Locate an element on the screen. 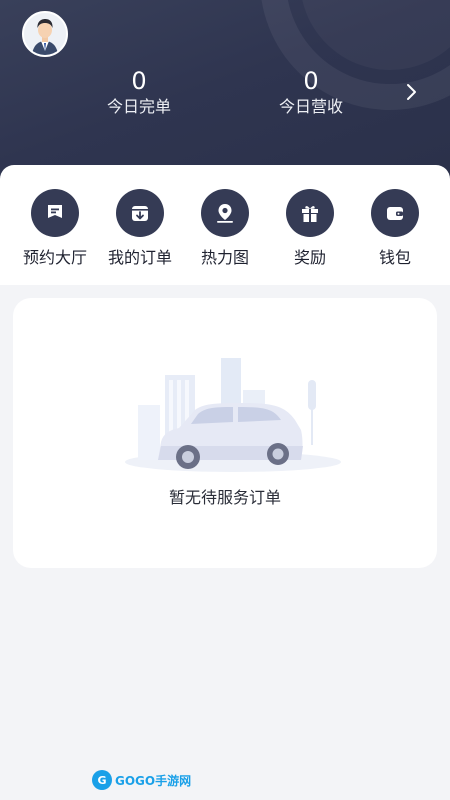 This screenshot has height=800, width=450. watermark: G GOGO手游网 is located at coordinates (141, 780).